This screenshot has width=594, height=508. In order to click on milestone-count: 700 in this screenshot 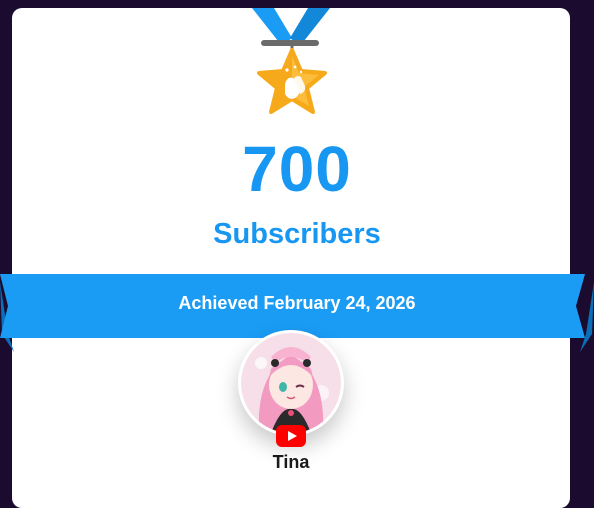, I will do `click(297, 169)`.